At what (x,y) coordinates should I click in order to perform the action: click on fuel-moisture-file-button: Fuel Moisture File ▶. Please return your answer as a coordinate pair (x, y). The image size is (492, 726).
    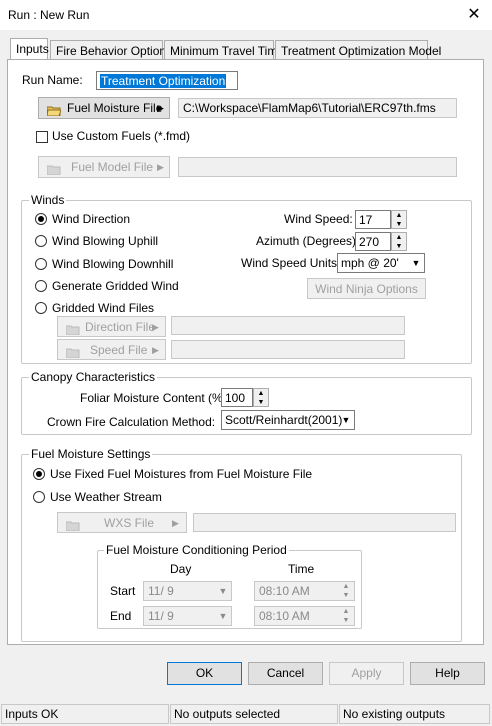
    Looking at the image, I should click on (104, 108).